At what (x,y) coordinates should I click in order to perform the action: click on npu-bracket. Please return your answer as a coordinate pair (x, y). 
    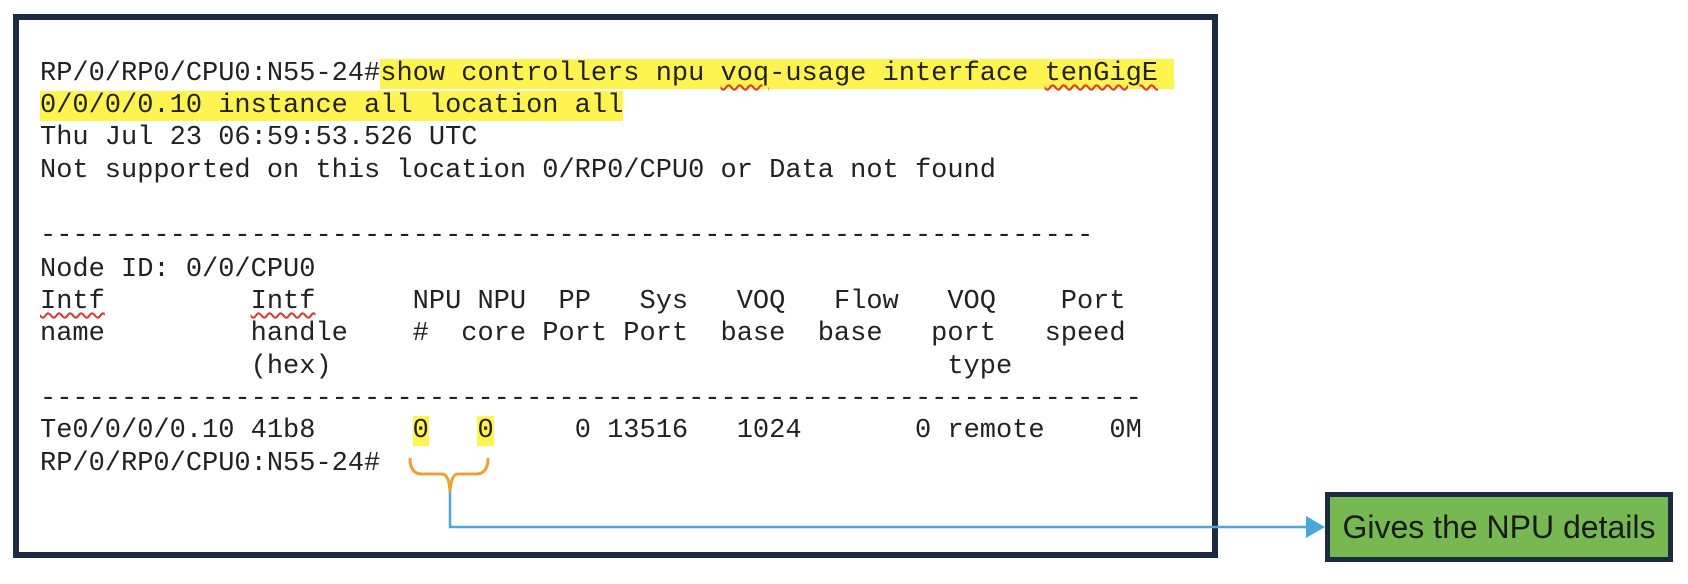
    Looking at the image, I should click on (449, 475).